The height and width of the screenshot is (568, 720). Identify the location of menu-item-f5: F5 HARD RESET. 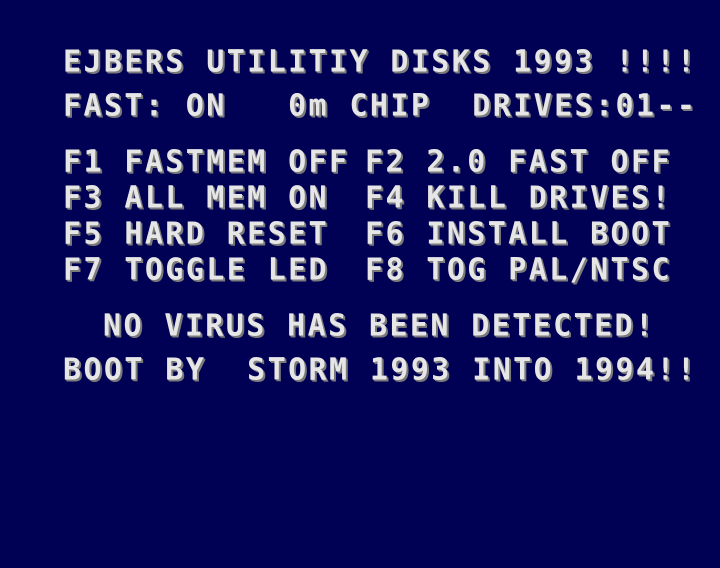
(196, 234).